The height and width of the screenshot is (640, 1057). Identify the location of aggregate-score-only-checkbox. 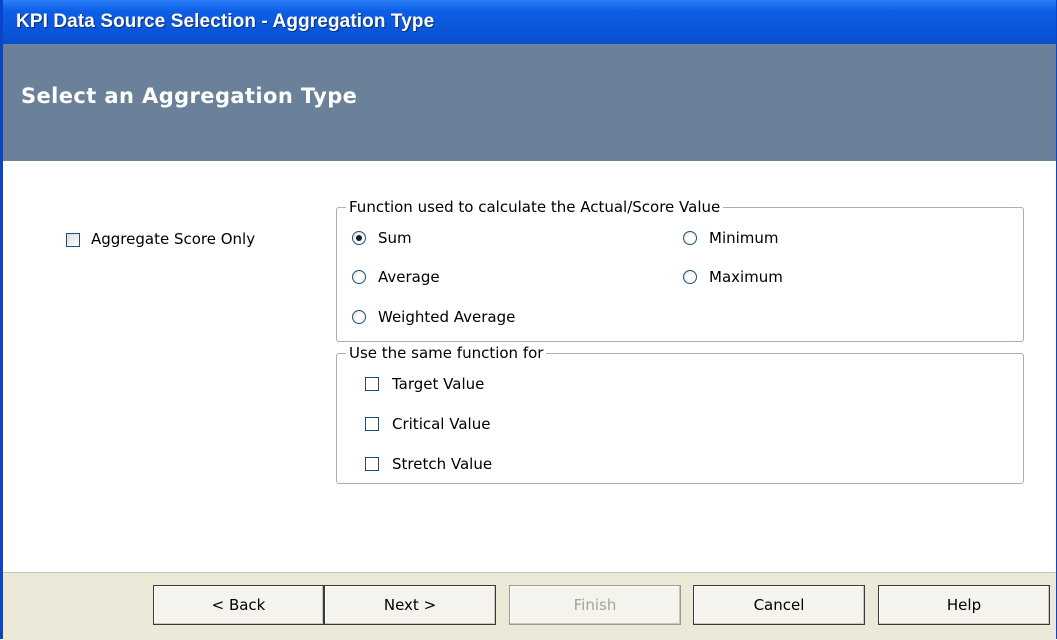
(73, 240).